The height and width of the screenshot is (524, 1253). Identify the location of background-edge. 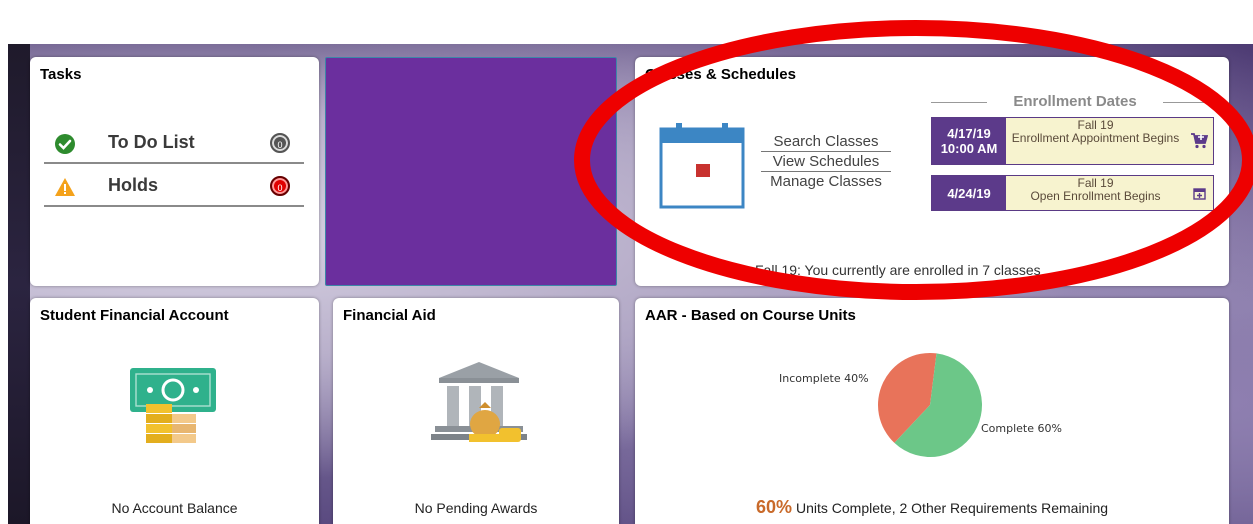
(19, 284).